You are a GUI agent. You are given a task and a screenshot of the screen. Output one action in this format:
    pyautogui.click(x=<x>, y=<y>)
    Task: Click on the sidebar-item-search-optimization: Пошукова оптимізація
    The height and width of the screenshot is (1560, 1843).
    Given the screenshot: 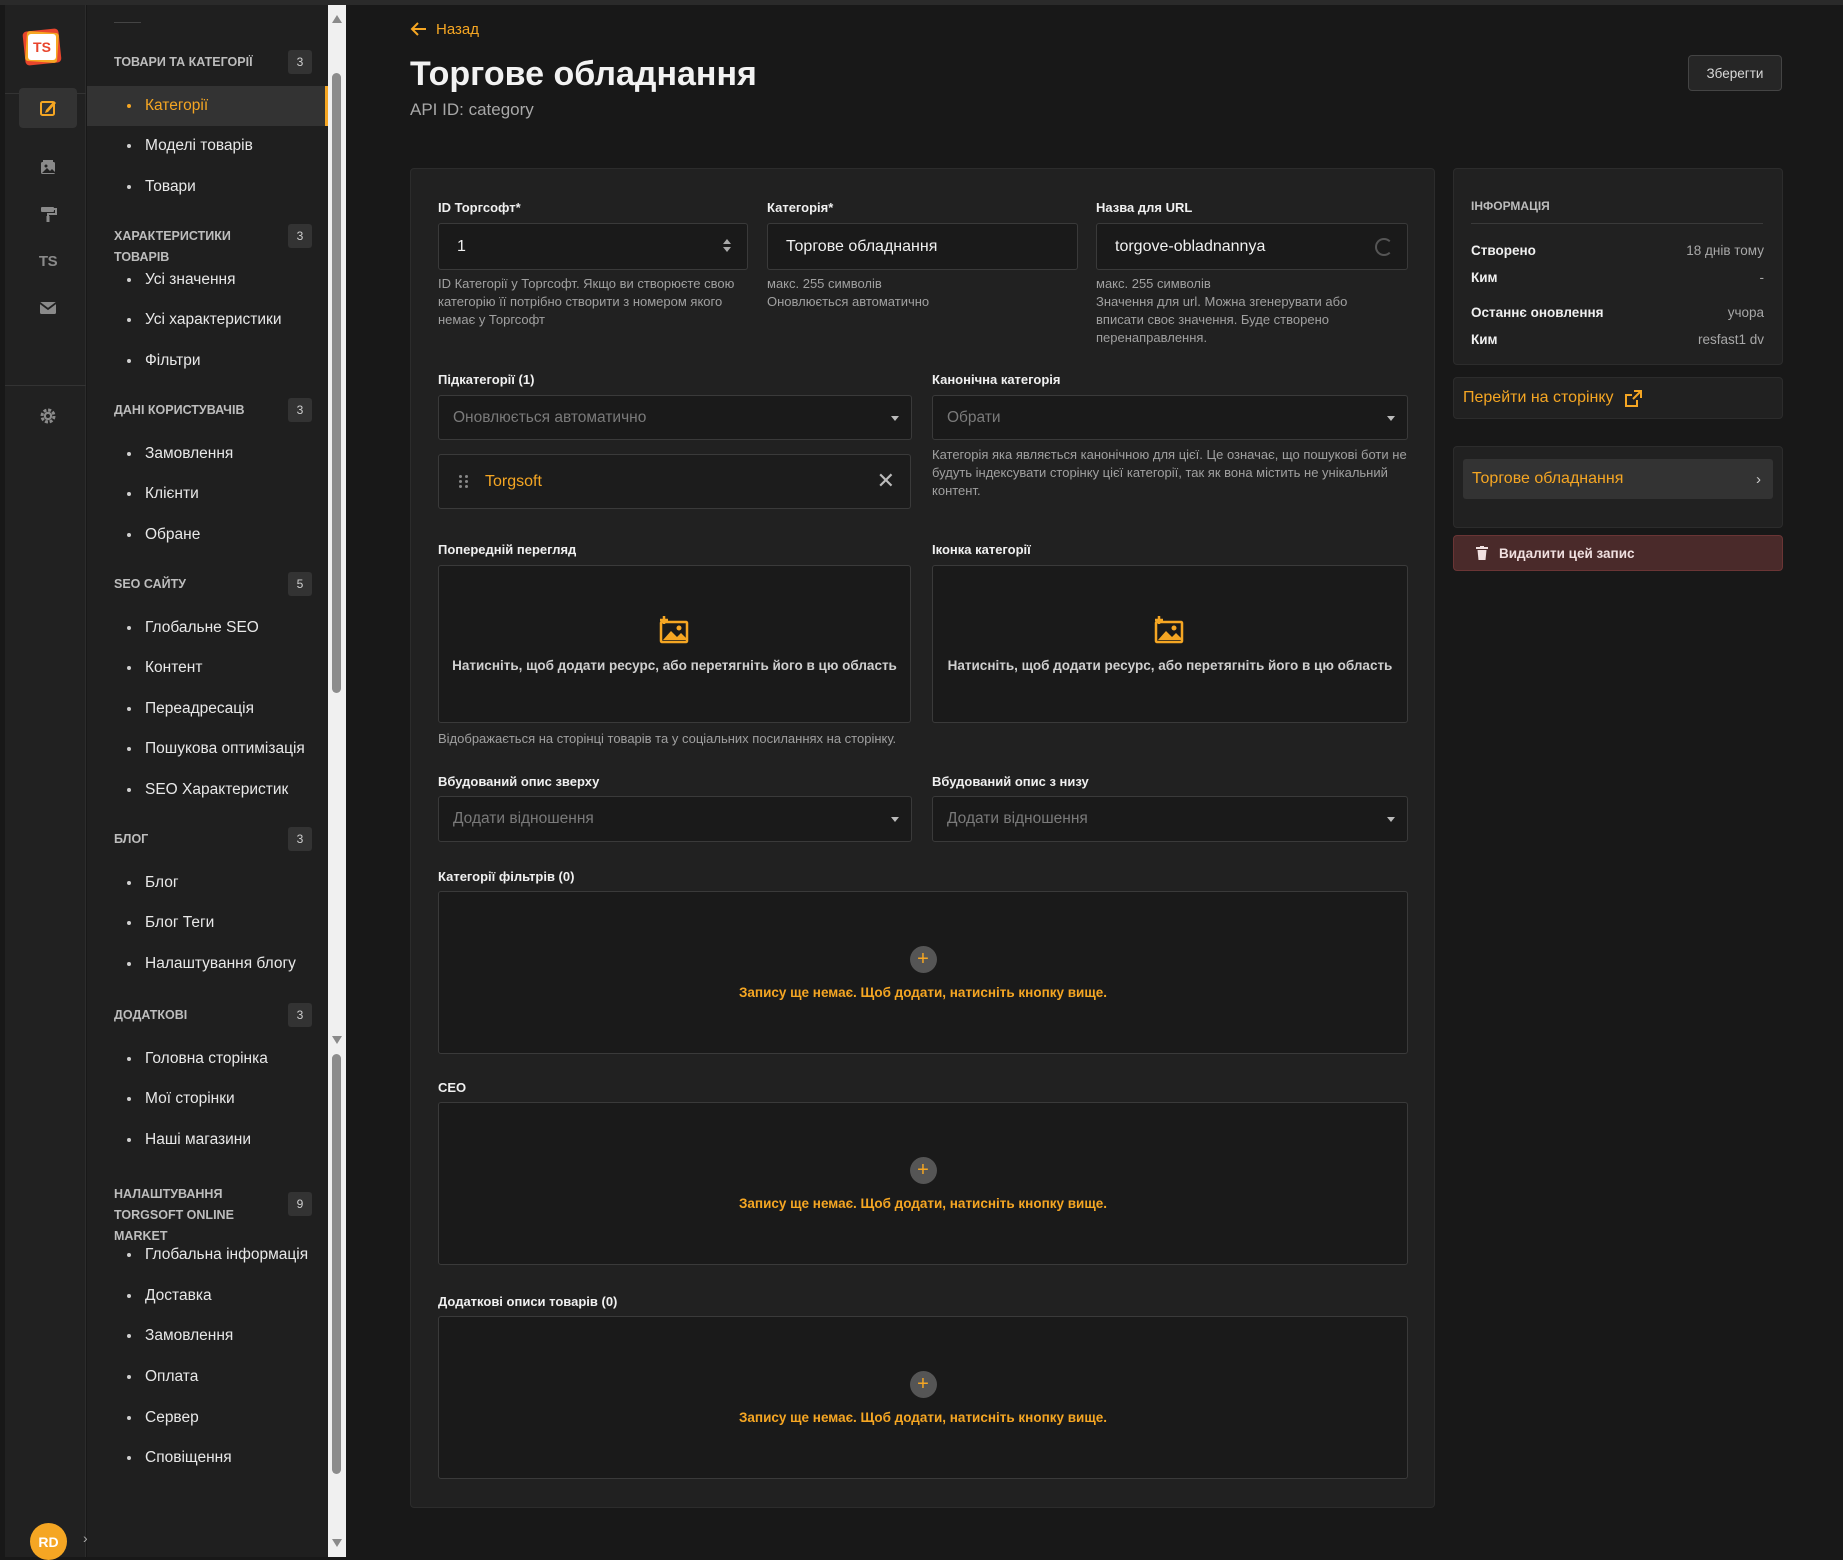 What is the action you would take?
    pyautogui.click(x=207, y=749)
    